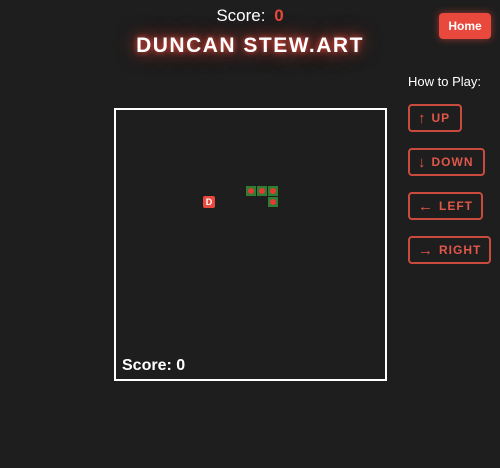  I want to click on up-label: UP, so click(441, 118).